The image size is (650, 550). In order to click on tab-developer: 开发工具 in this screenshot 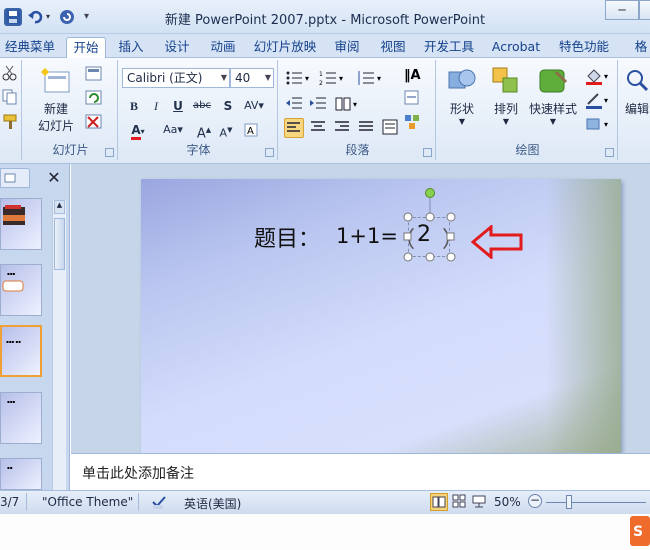, I will do `click(449, 47)`.